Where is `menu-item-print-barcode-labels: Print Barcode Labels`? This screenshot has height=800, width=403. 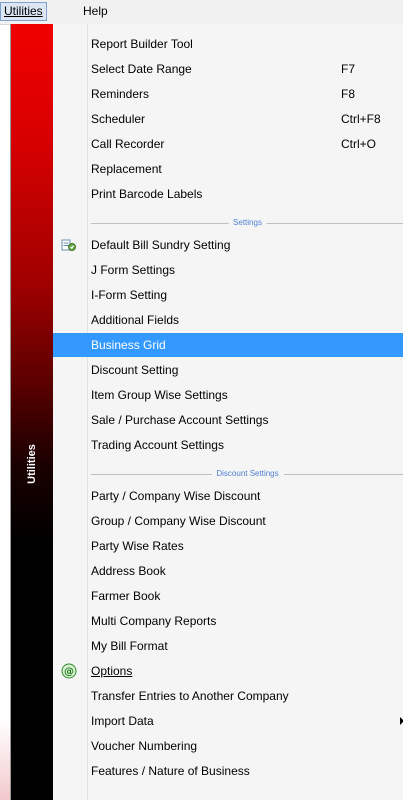 menu-item-print-barcode-labels: Print Barcode Labels is located at coordinates (228, 194).